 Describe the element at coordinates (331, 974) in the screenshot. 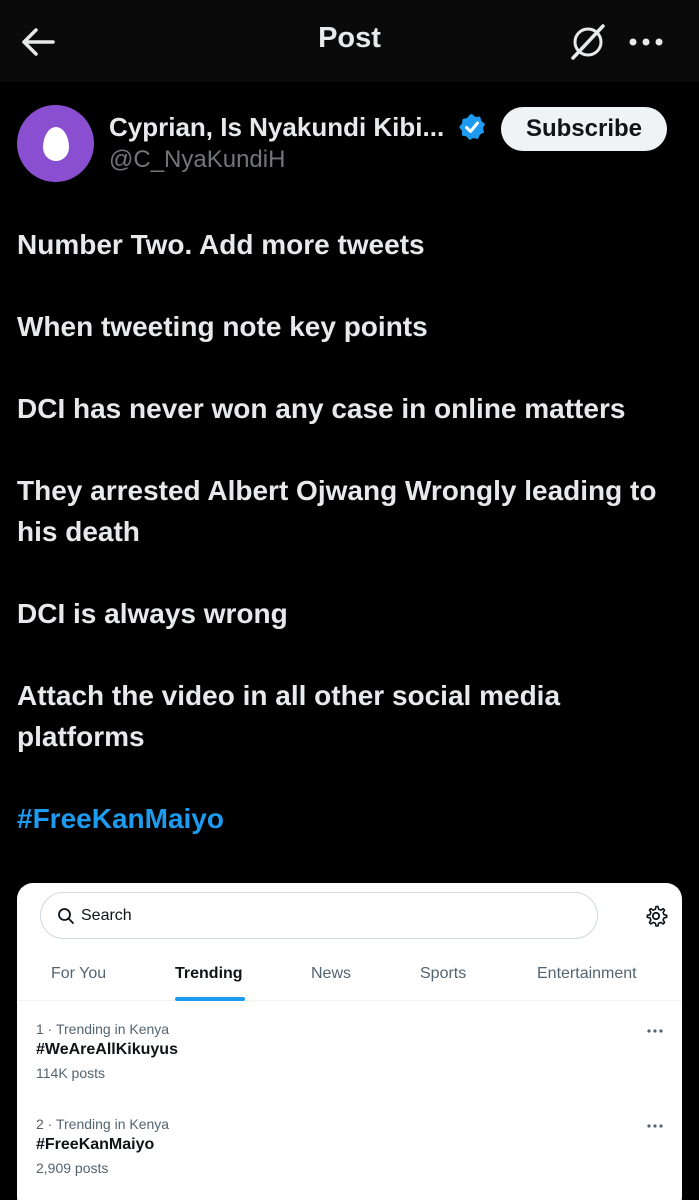

I see `tab-news: News` at that location.